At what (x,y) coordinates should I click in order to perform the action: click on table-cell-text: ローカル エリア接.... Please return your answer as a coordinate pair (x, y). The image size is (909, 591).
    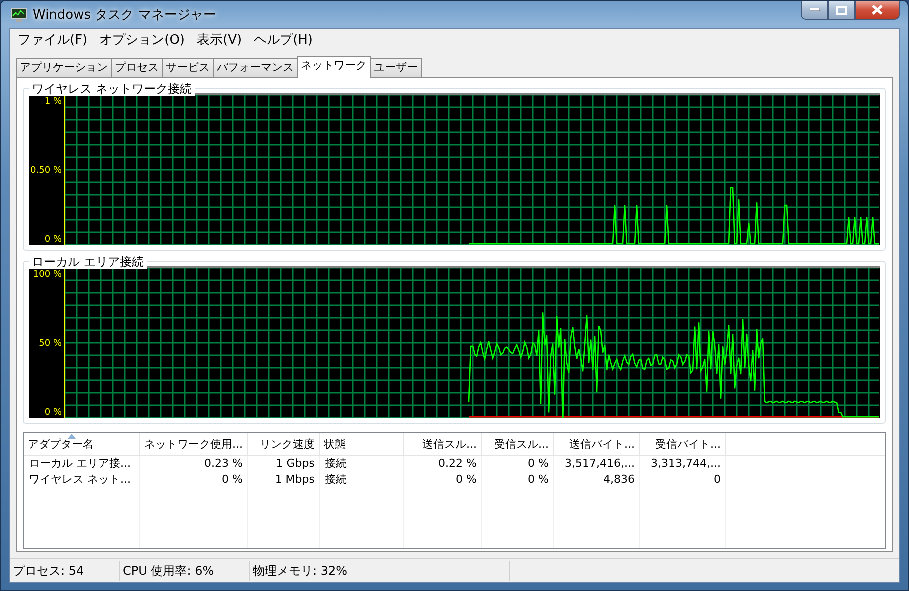
    Looking at the image, I should click on (80, 464).